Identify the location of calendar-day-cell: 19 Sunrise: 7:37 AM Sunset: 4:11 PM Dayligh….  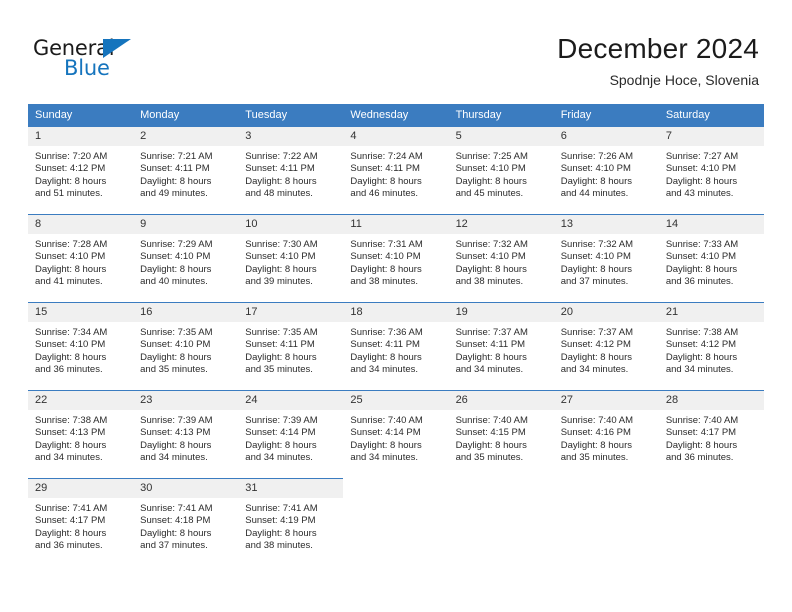
(501, 346).